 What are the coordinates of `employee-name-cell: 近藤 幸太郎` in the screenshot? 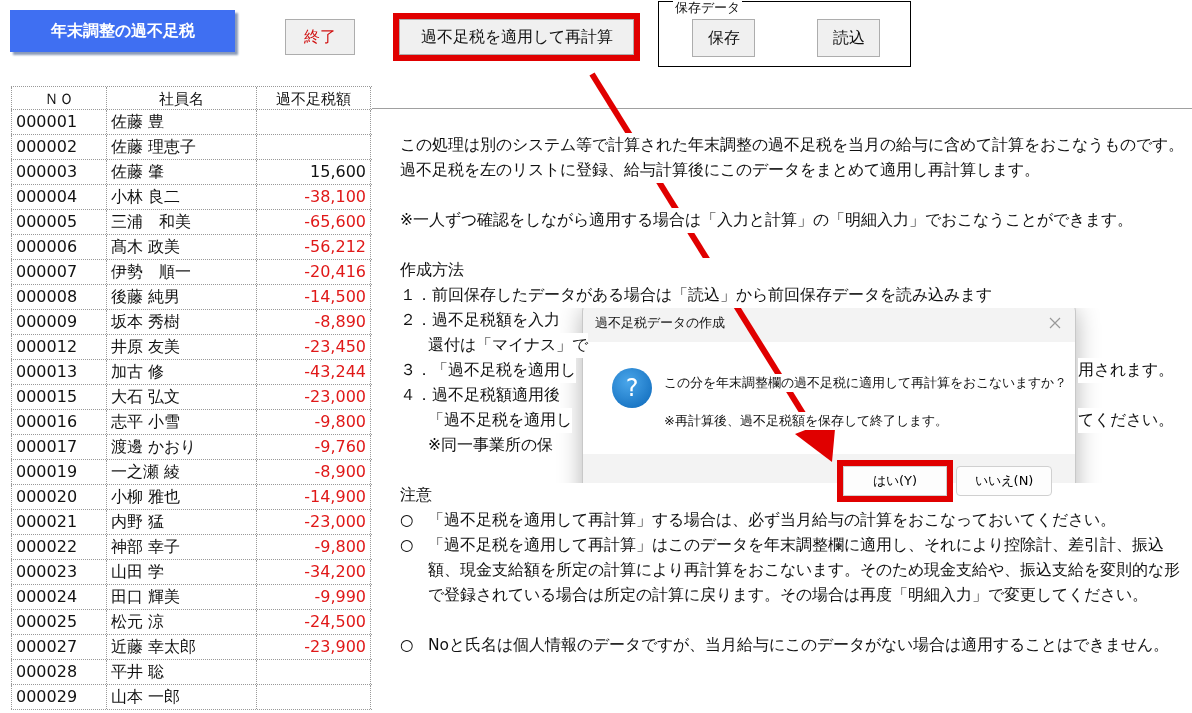 It's located at (181, 647).